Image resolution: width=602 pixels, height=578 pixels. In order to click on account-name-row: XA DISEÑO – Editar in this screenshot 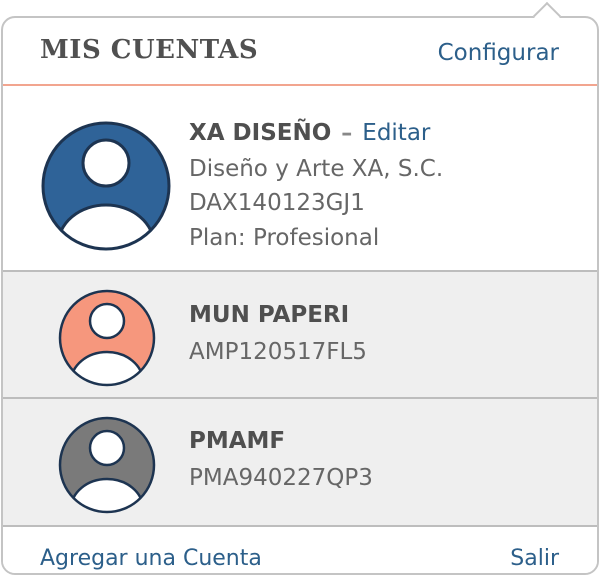, I will do `click(309, 133)`.